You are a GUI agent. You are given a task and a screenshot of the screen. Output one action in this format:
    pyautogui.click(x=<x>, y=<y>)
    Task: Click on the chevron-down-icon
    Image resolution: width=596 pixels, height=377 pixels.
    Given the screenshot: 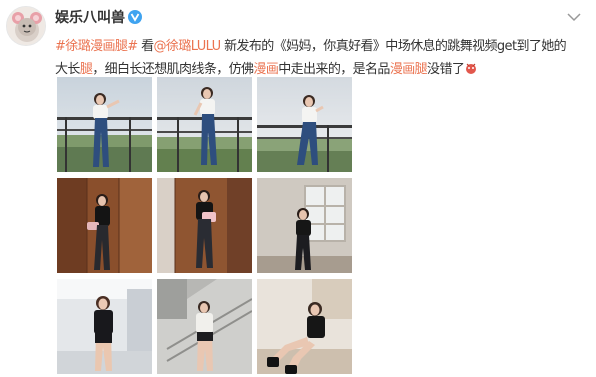 What is the action you would take?
    pyautogui.click(x=574, y=15)
    